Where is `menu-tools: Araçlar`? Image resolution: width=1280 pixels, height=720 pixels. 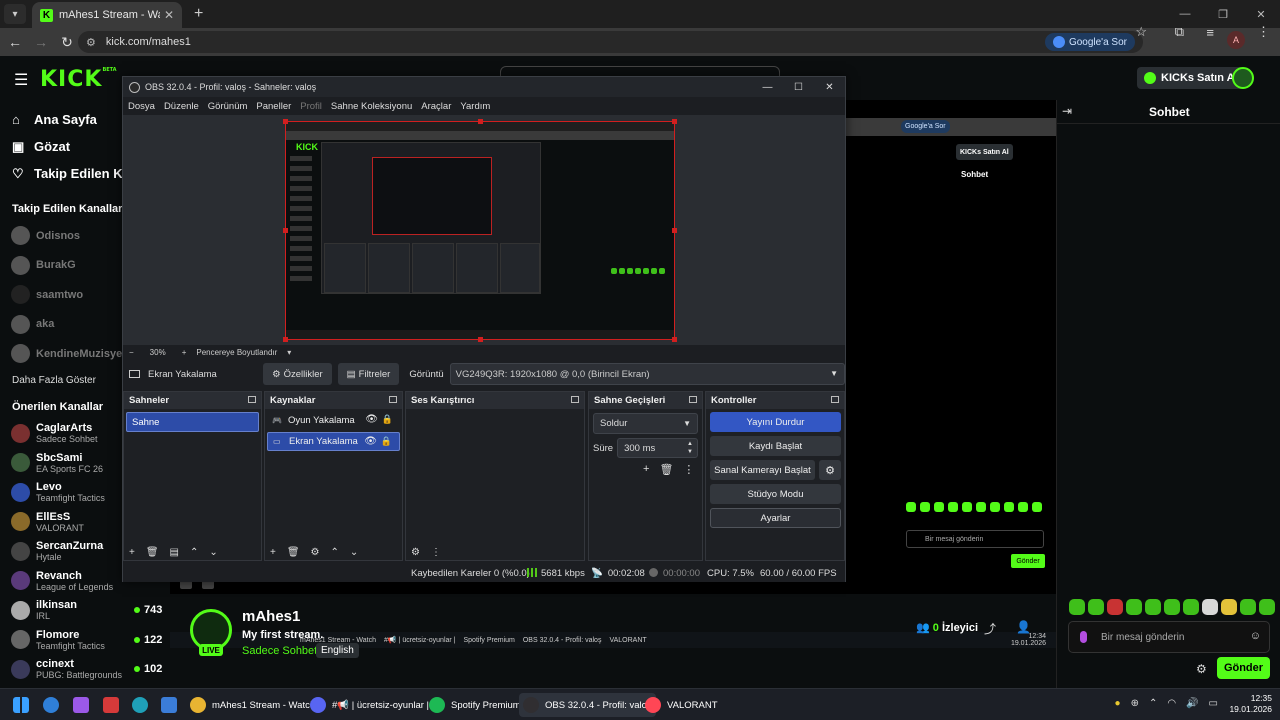 menu-tools: Araçlar is located at coordinates (436, 106).